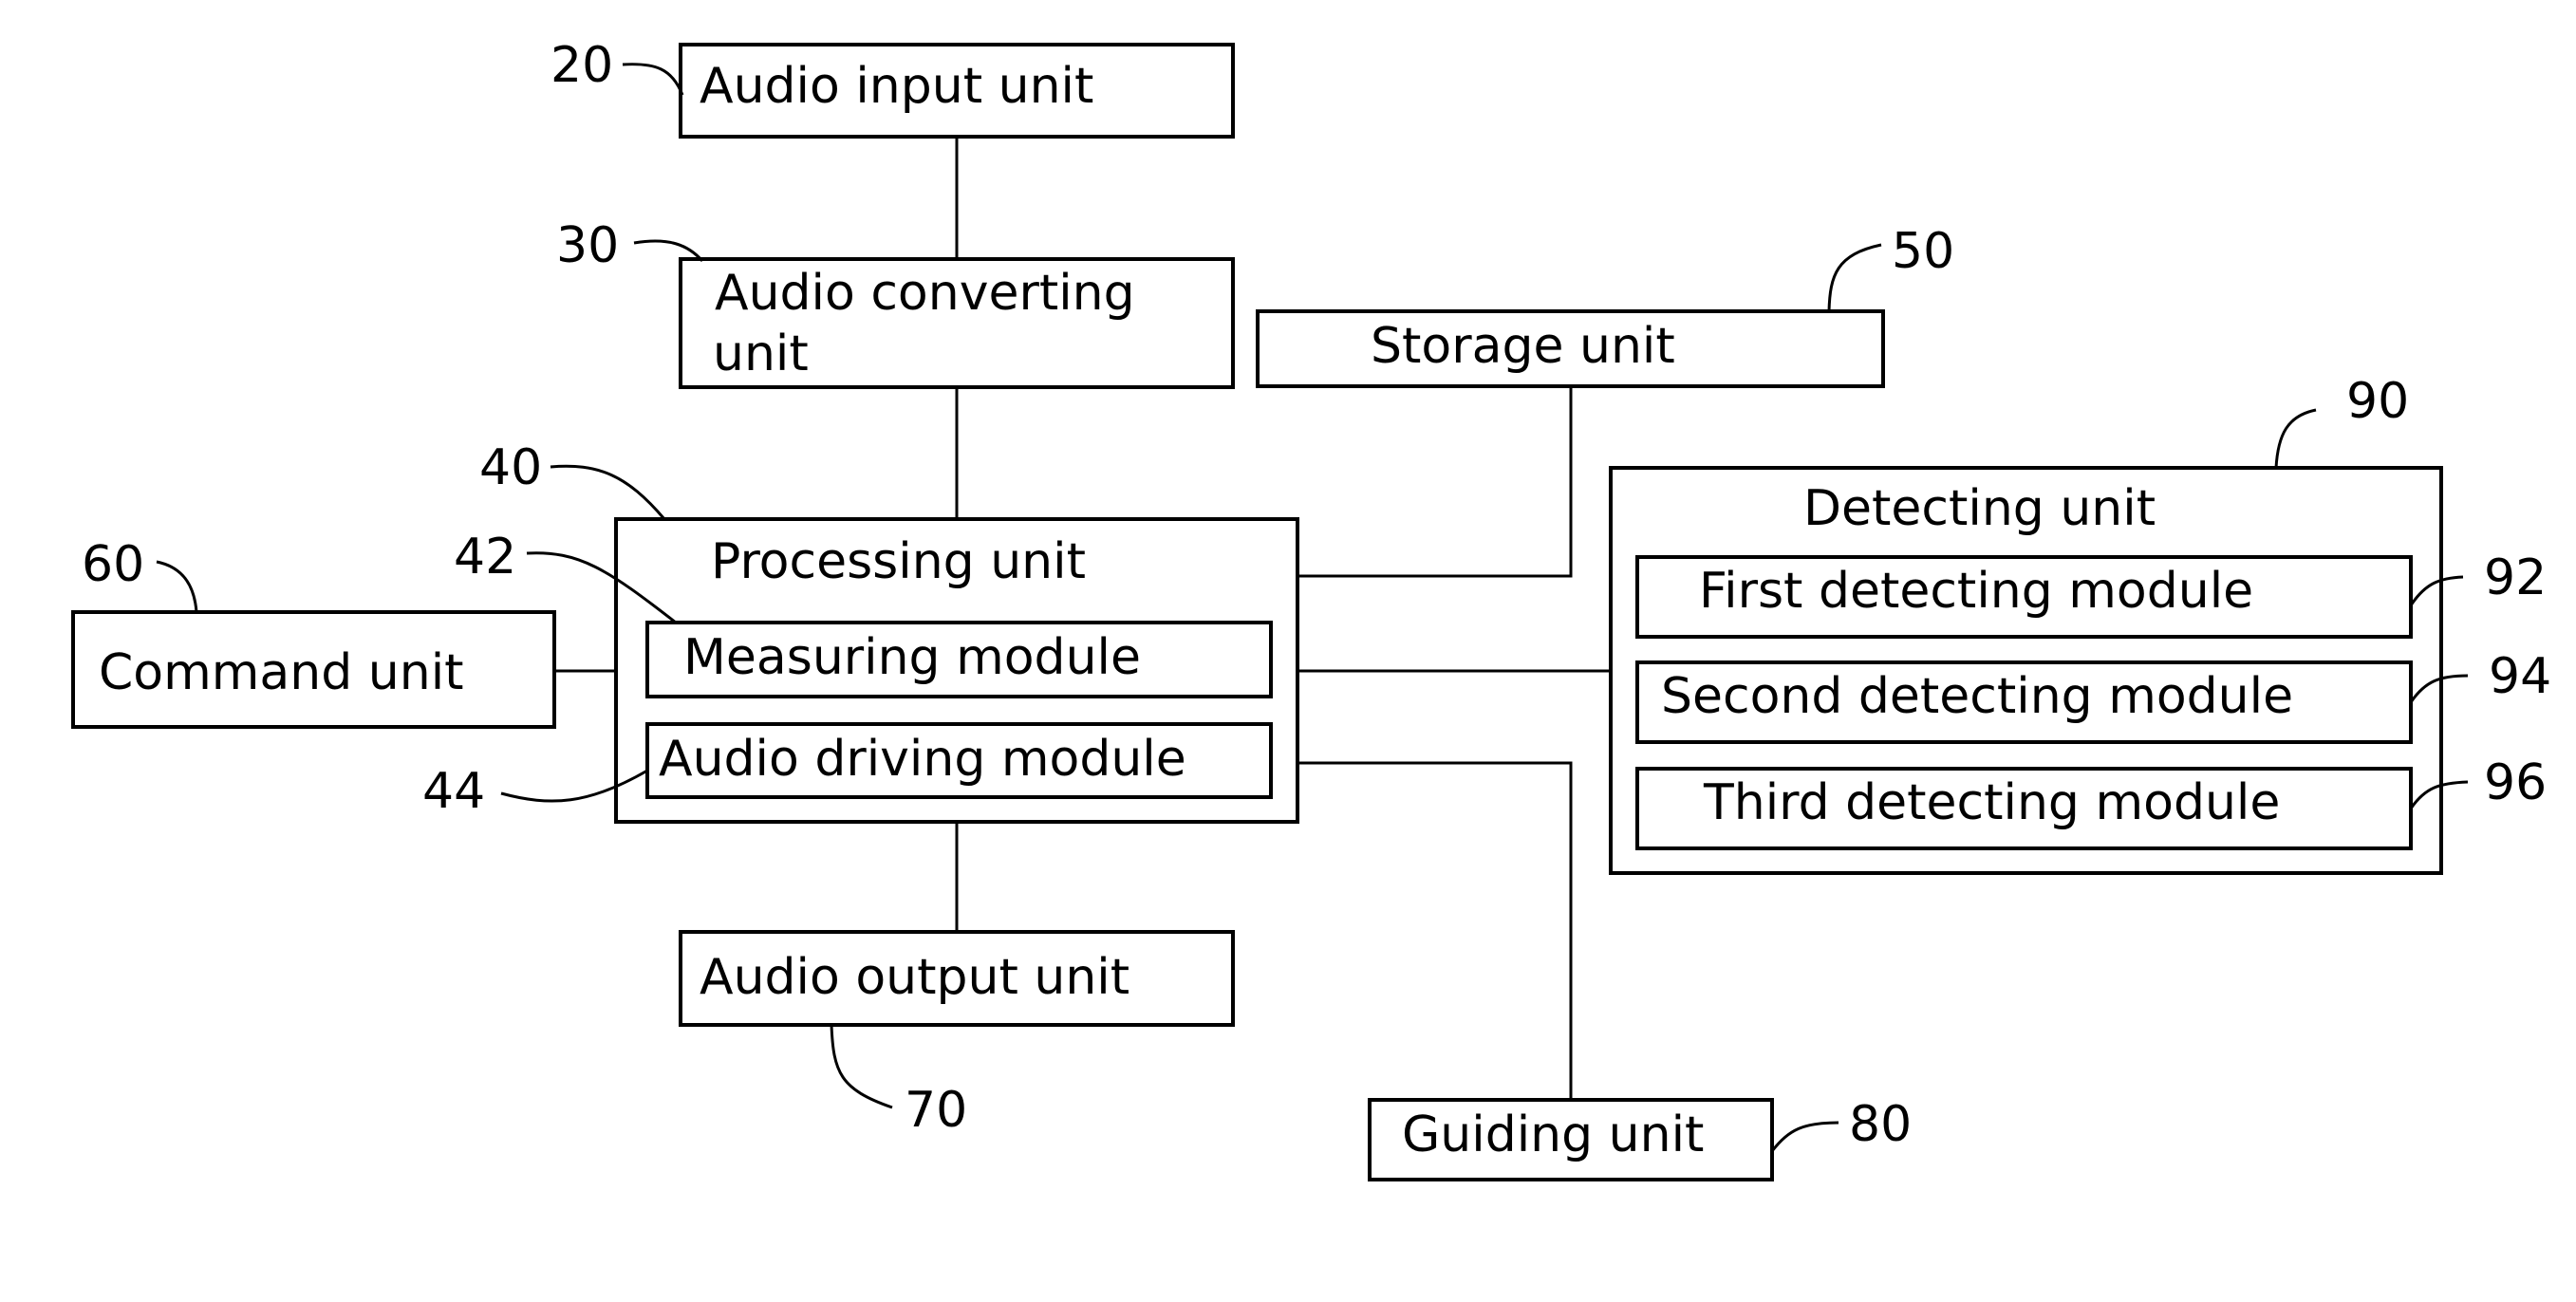 The image size is (2576, 1302). Describe the element at coordinates (1435, 930) in the screenshot. I see `connector-processing-to-guiding` at that location.